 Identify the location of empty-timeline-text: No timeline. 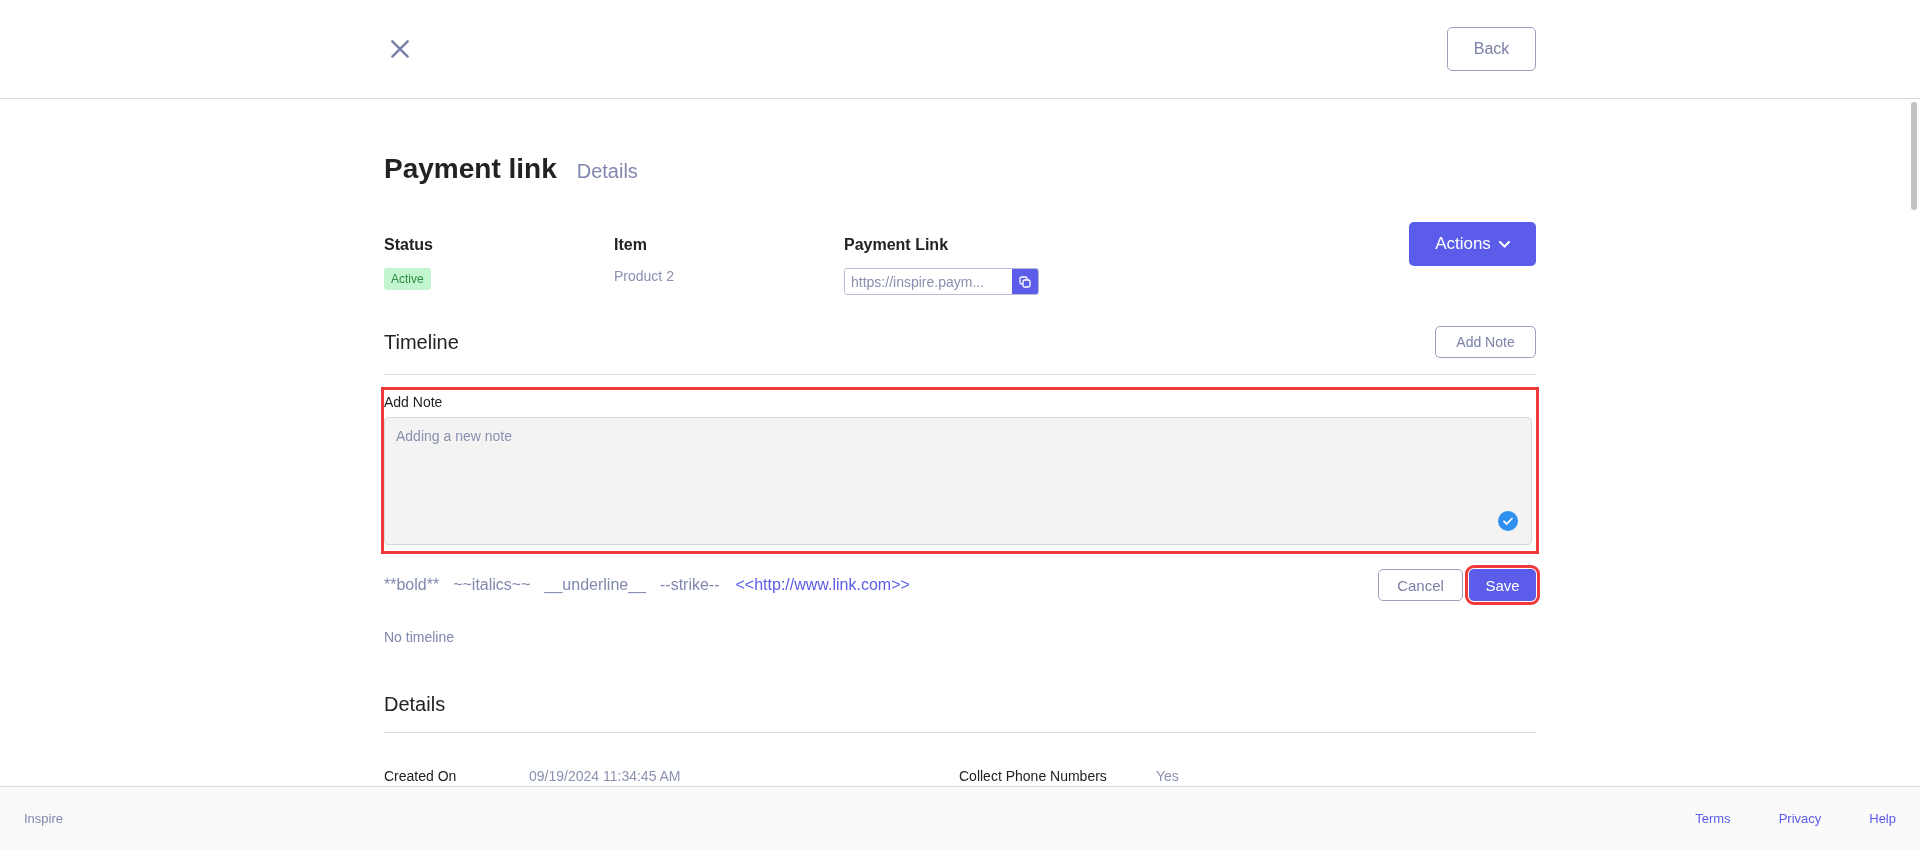
(420, 637).